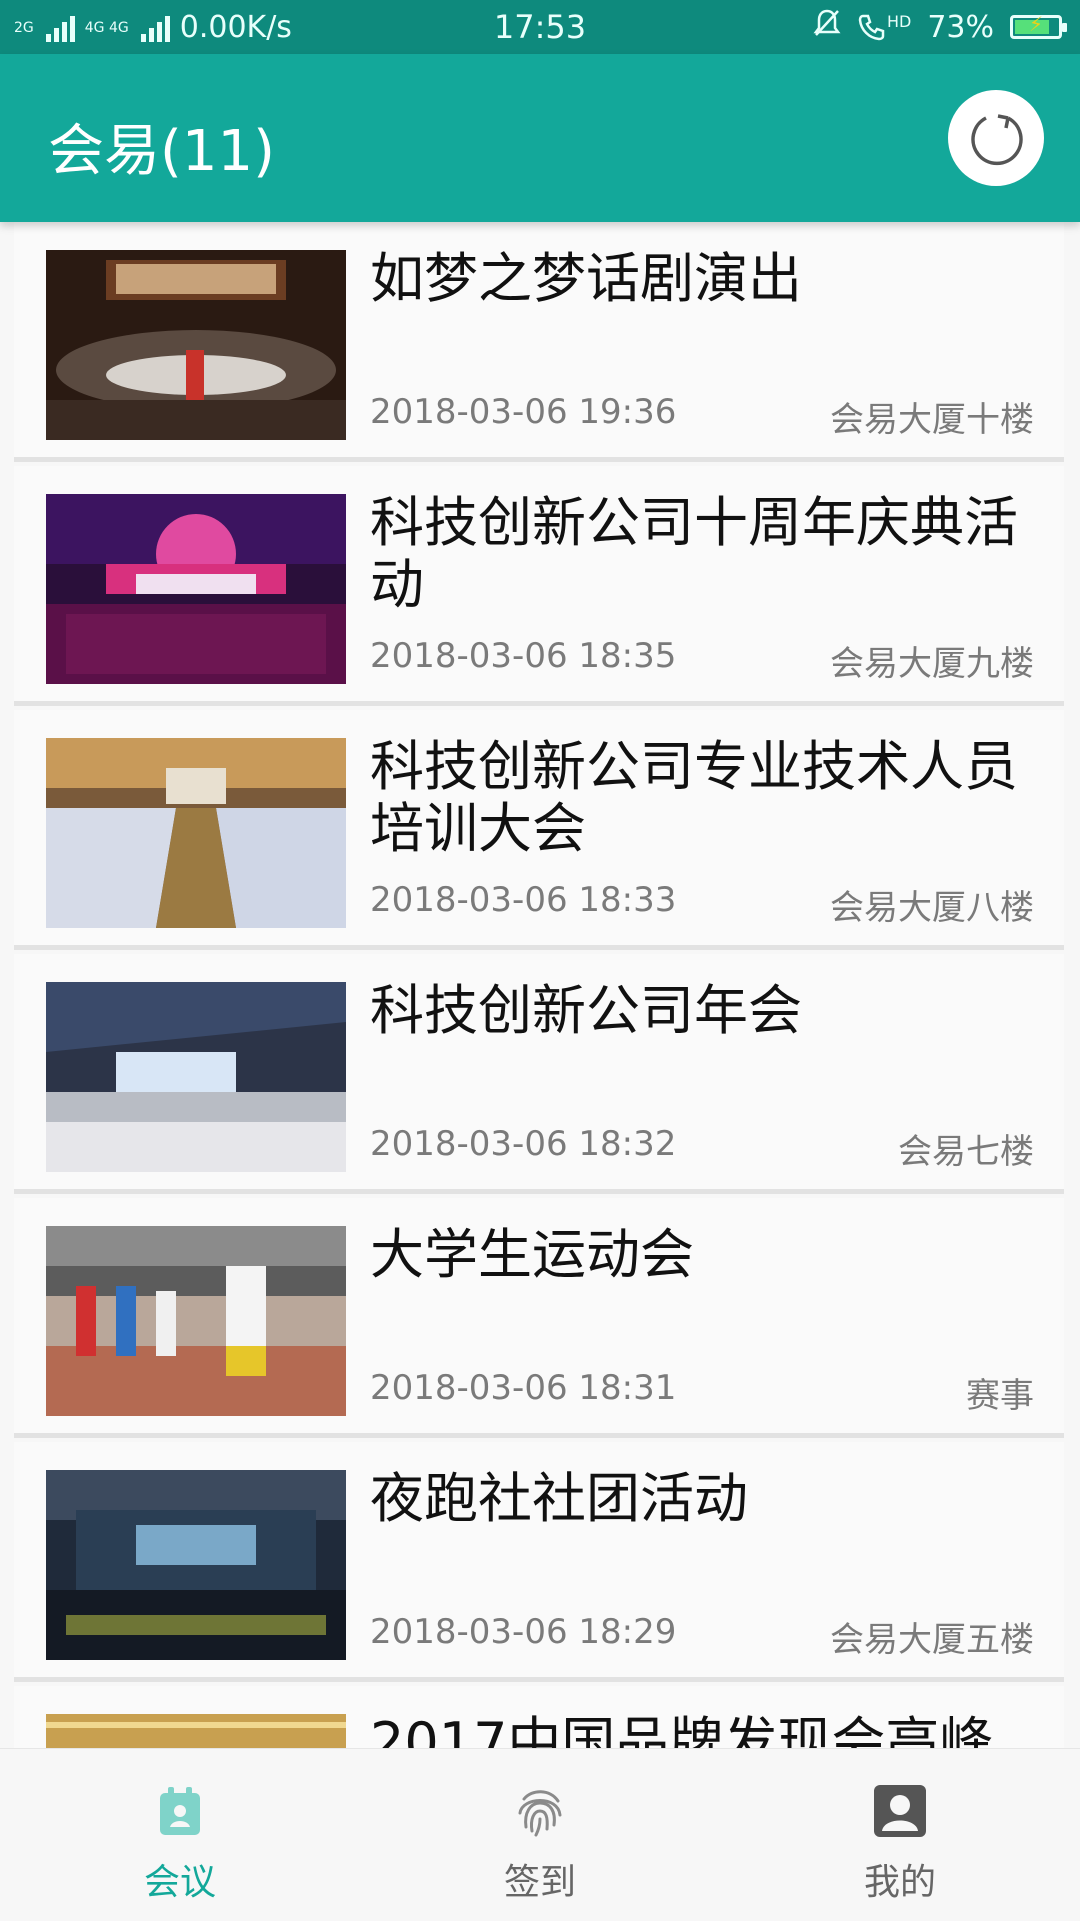 The image size is (1080, 1921). What do you see at coordinates (899, 21) in the screenshot?
I see `hd-label: HD` at bounding box center [899, 21].